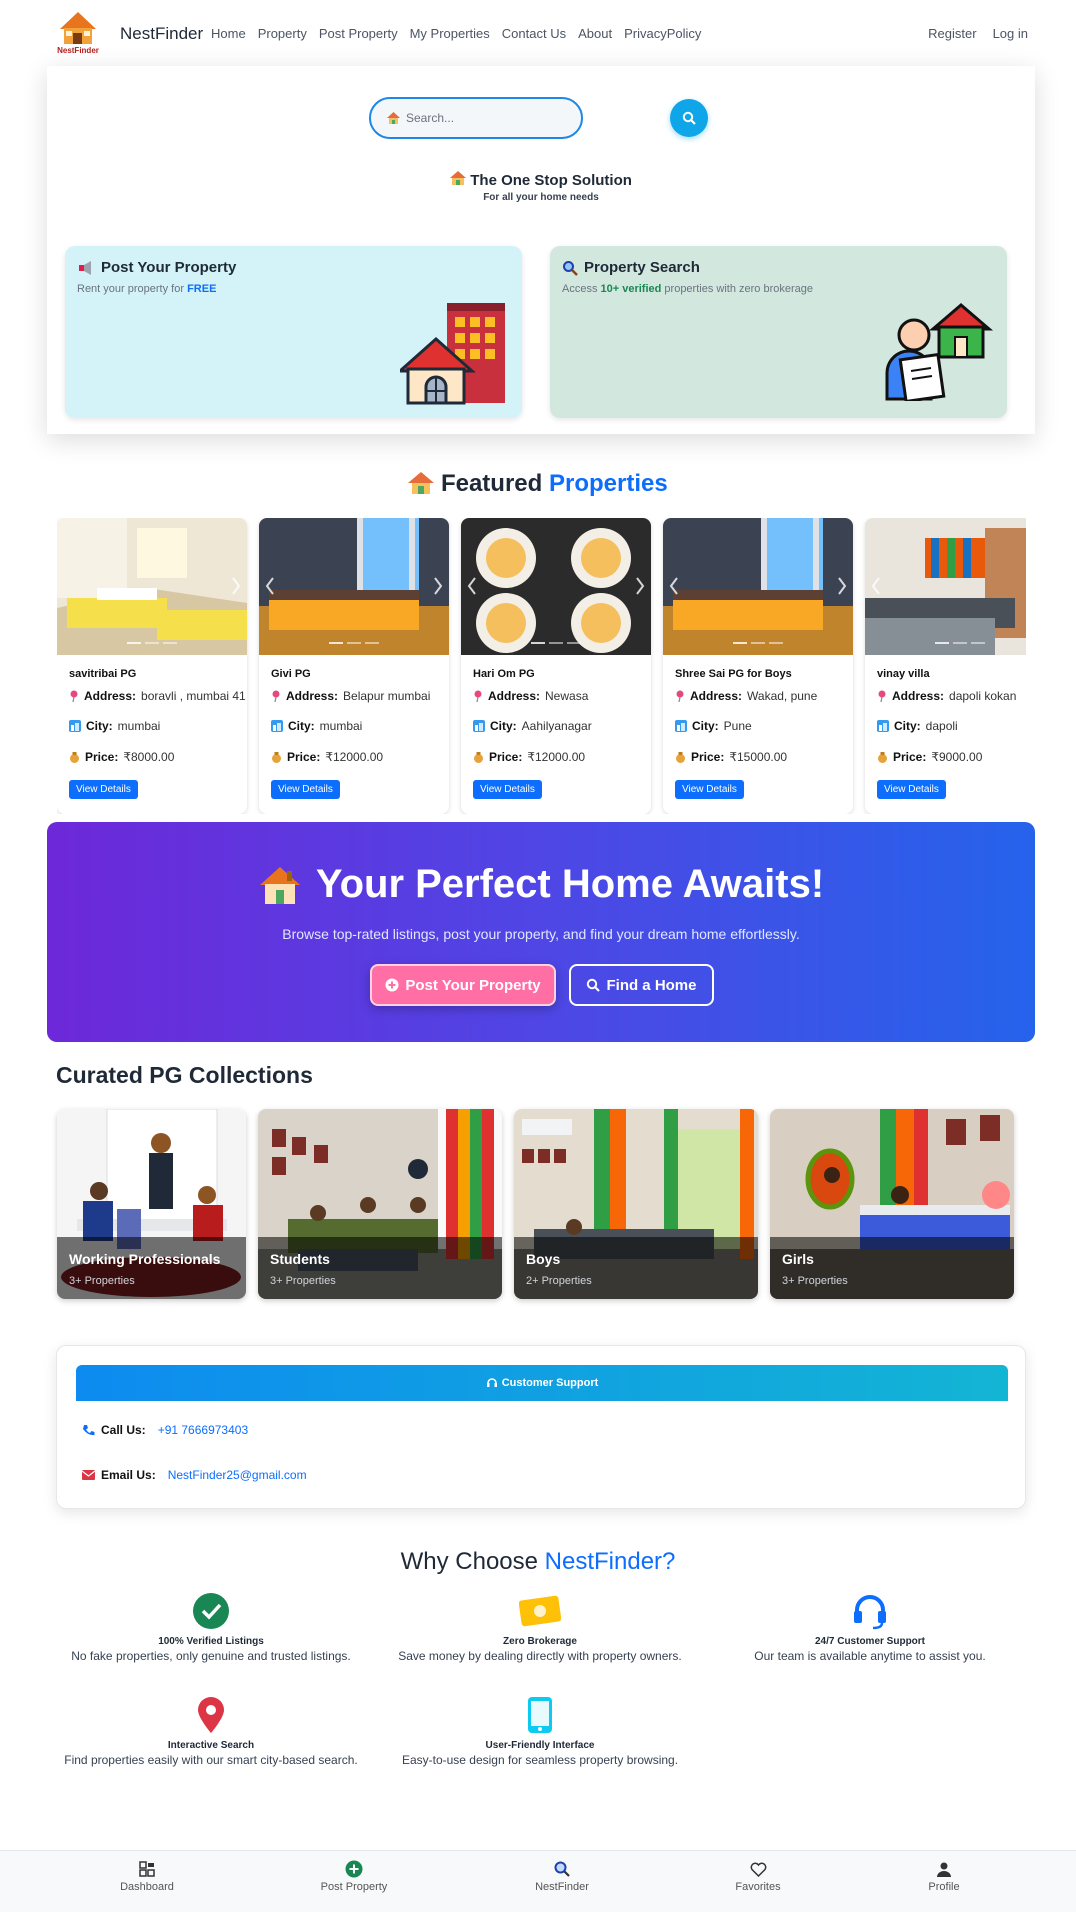  I want to click on property-address: Address: dapoli kokan, so click(946, 696).